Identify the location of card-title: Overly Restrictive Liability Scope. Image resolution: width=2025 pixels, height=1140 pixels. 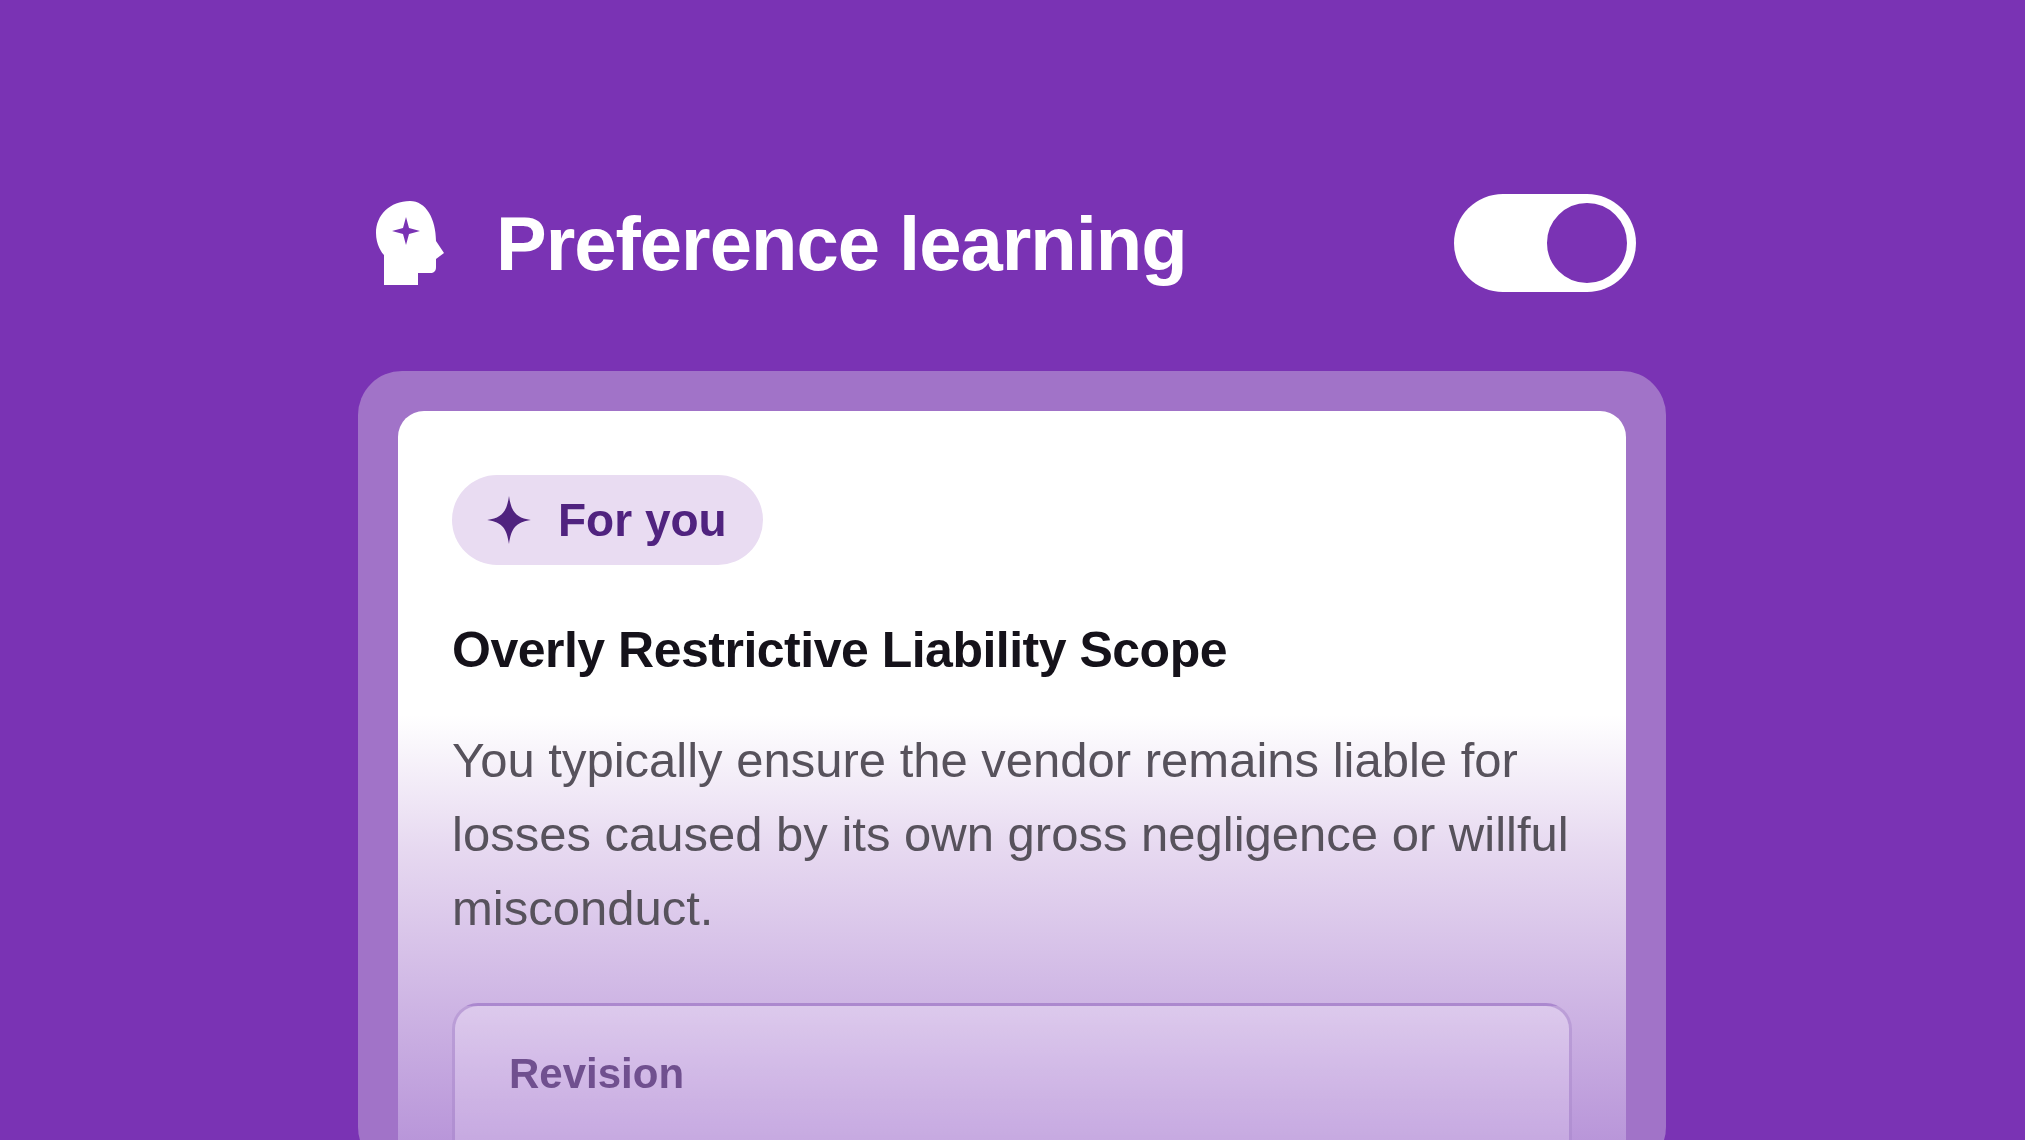
(840, 650).